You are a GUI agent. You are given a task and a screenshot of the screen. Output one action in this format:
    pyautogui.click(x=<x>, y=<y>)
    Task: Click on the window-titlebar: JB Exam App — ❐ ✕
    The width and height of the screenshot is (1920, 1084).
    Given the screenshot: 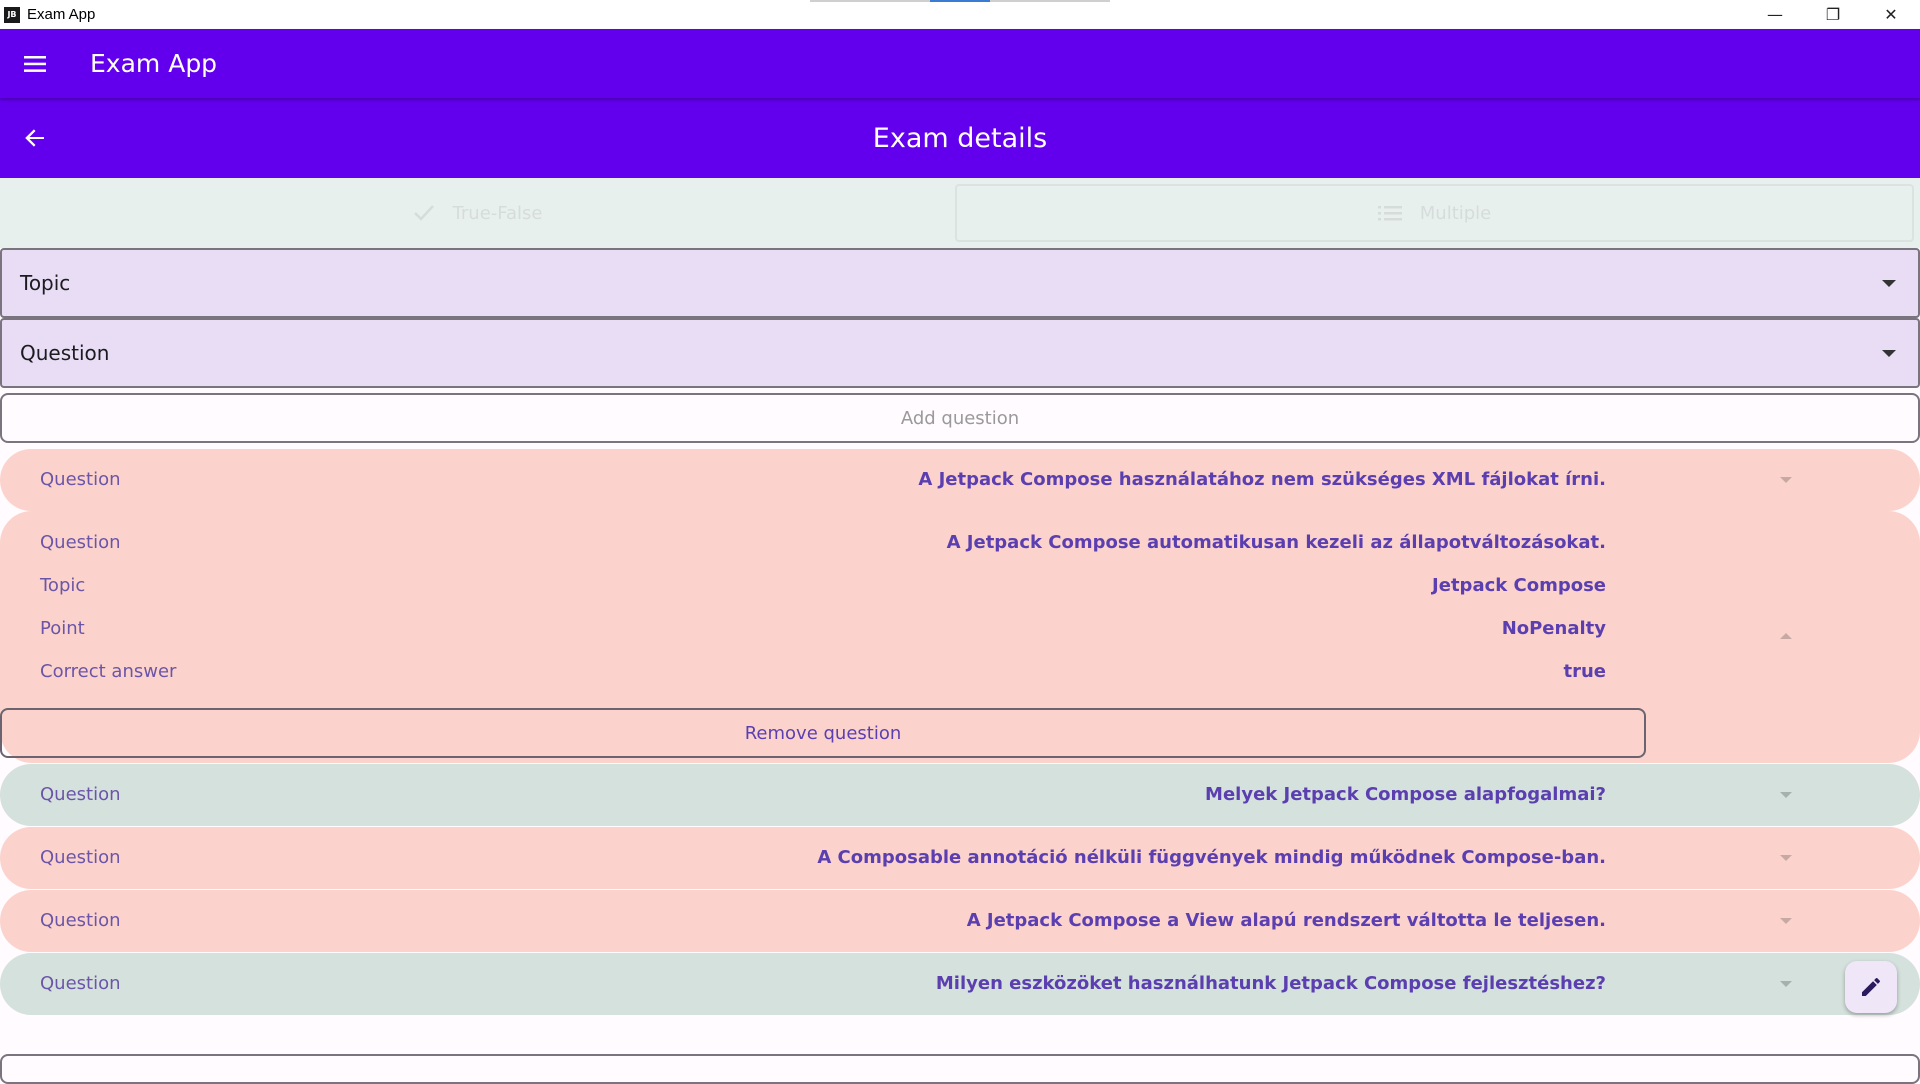 What is the action you would take?
    pyautogui.click(x=960, y=14)
    